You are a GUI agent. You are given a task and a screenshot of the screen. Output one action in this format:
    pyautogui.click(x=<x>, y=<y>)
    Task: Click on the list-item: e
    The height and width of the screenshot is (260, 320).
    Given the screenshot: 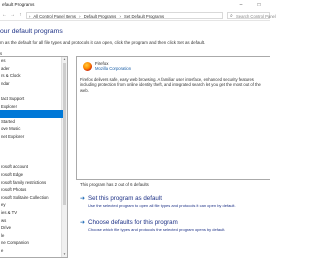 What is the action you would take?
    pyautogui.click(x=31, y=251)
    